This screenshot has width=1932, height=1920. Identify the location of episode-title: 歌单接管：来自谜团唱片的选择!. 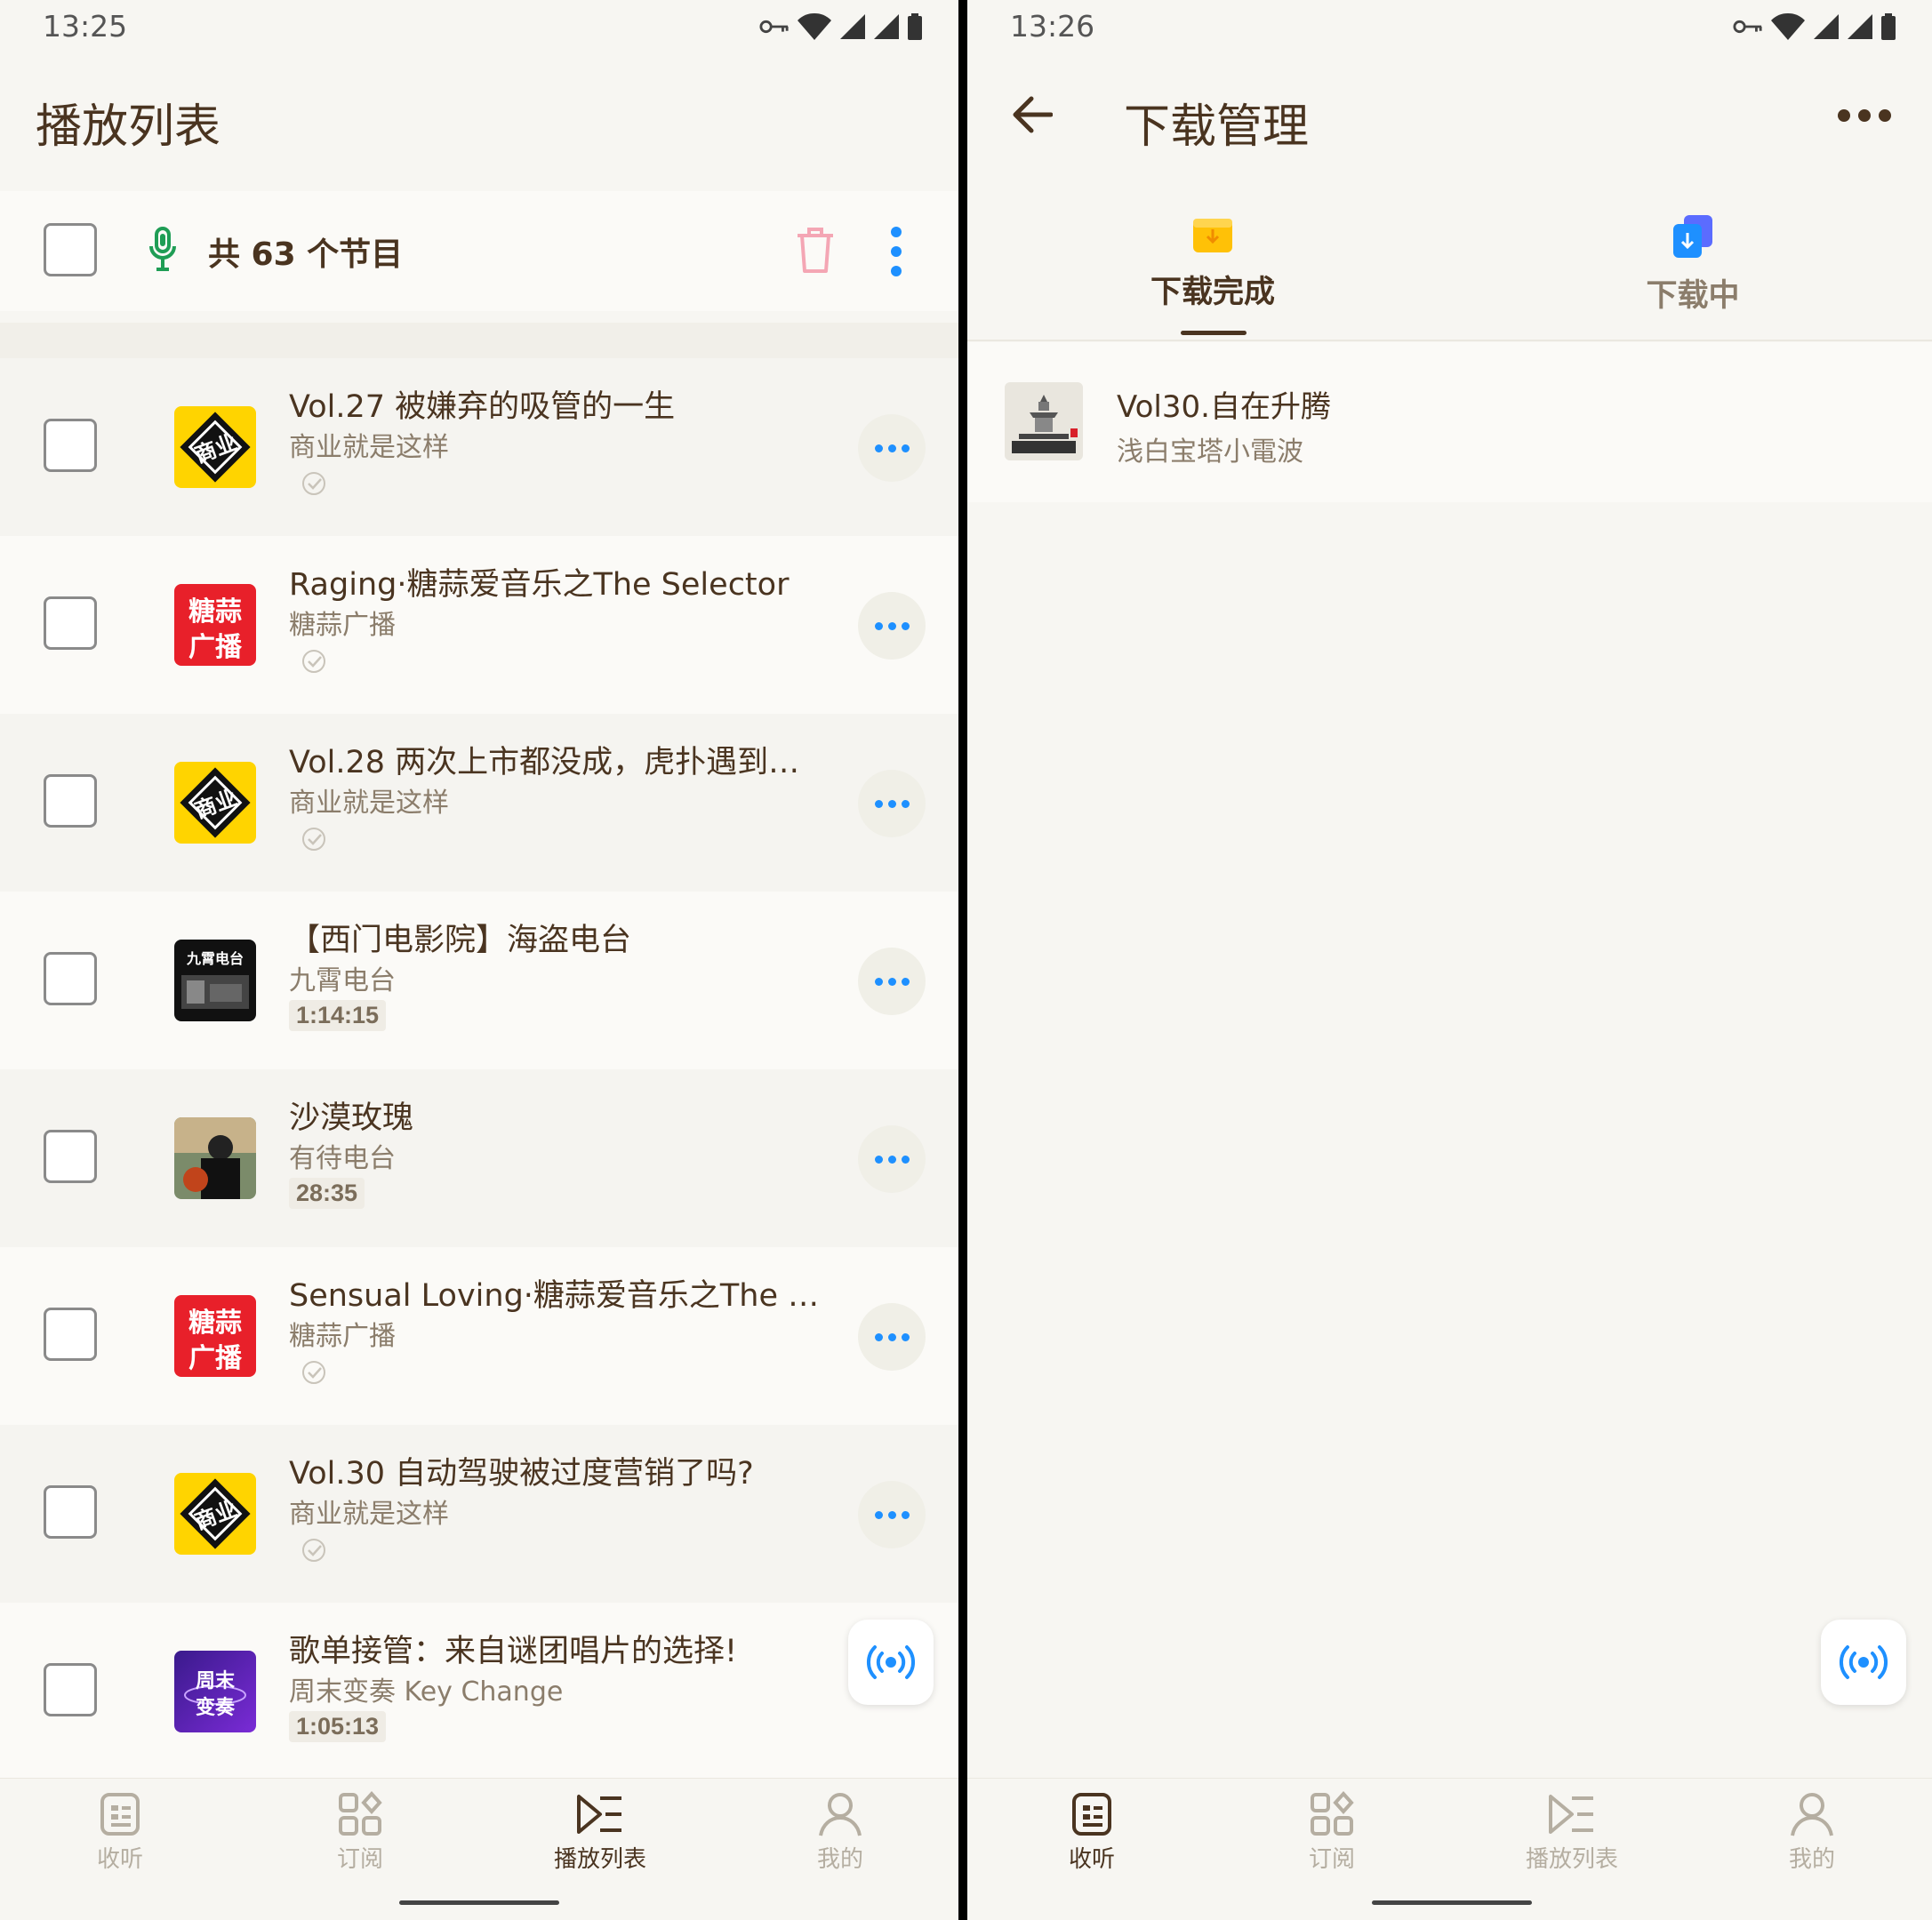
(514, 1651).